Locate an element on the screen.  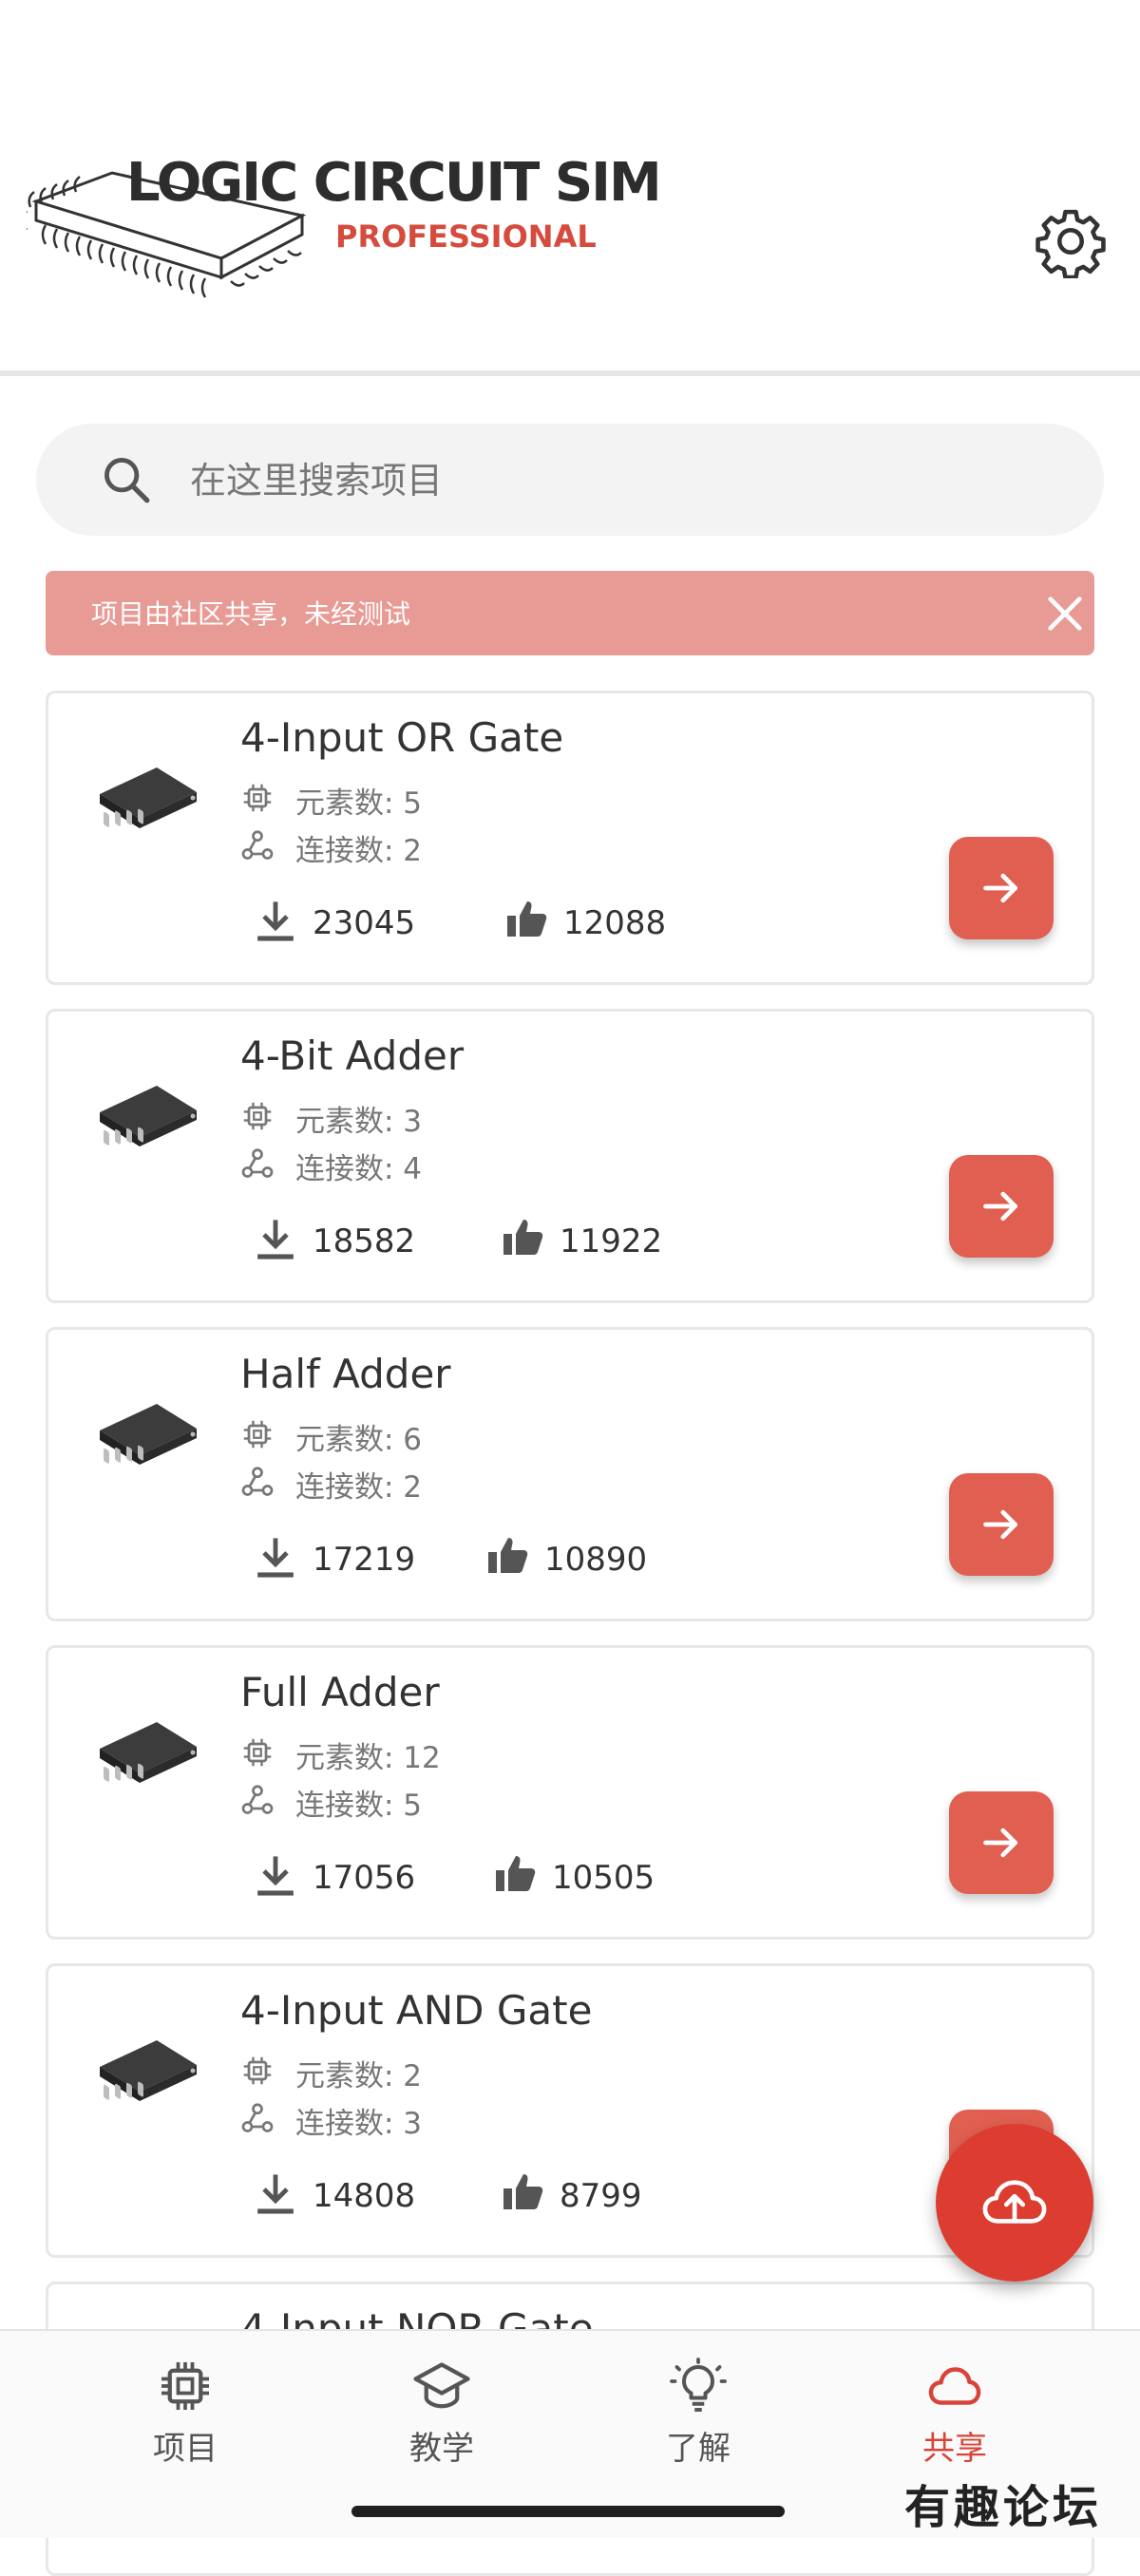
nav-label: 项目 is located at coordinates (185, 2449).